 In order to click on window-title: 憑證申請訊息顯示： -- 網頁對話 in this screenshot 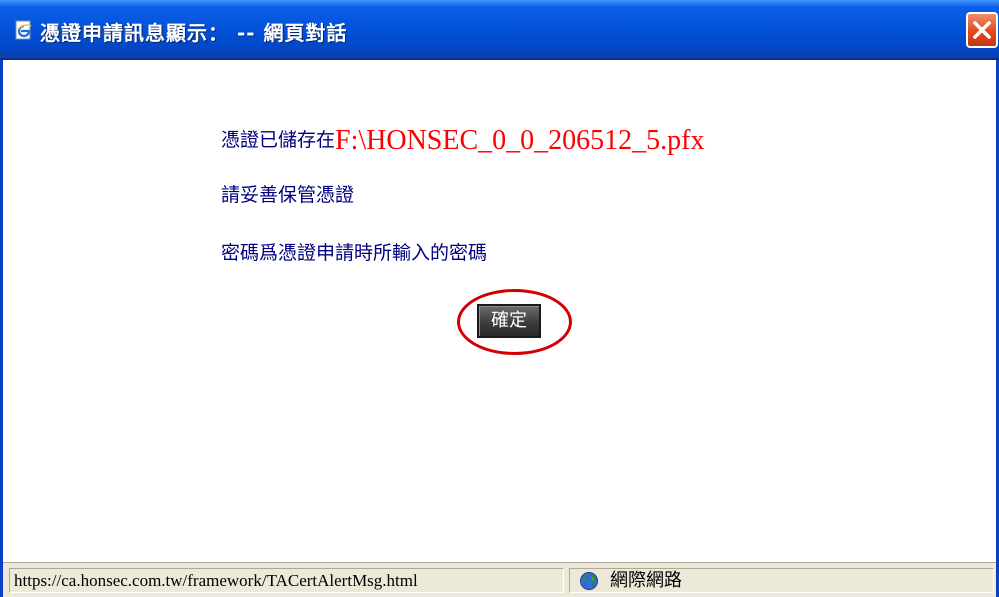, I will do `click(194, 33)`.